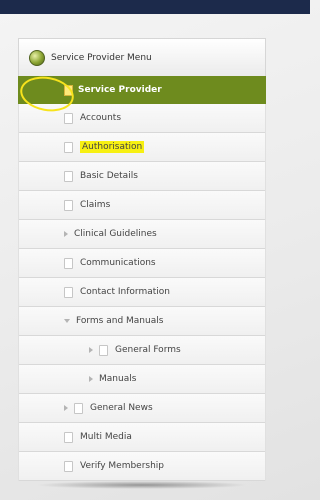 The image size is (320, 500). I want to click on menu-item-general-forms: General Forms, so click(142, 350).